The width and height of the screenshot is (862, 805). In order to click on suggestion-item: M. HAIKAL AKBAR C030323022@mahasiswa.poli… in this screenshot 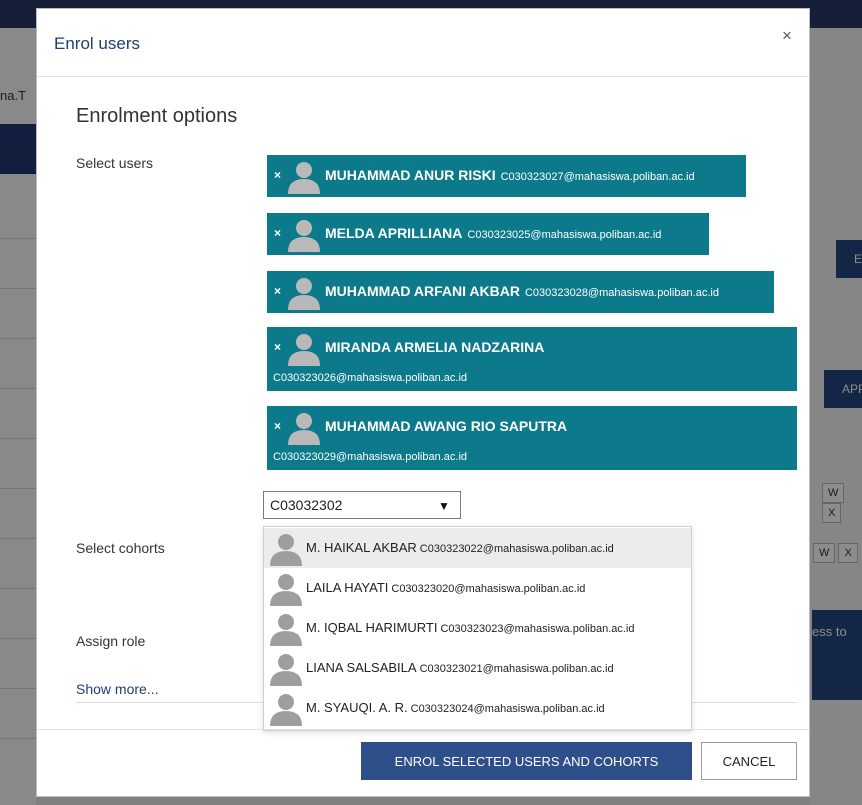, I will do `click(477, 548)`.